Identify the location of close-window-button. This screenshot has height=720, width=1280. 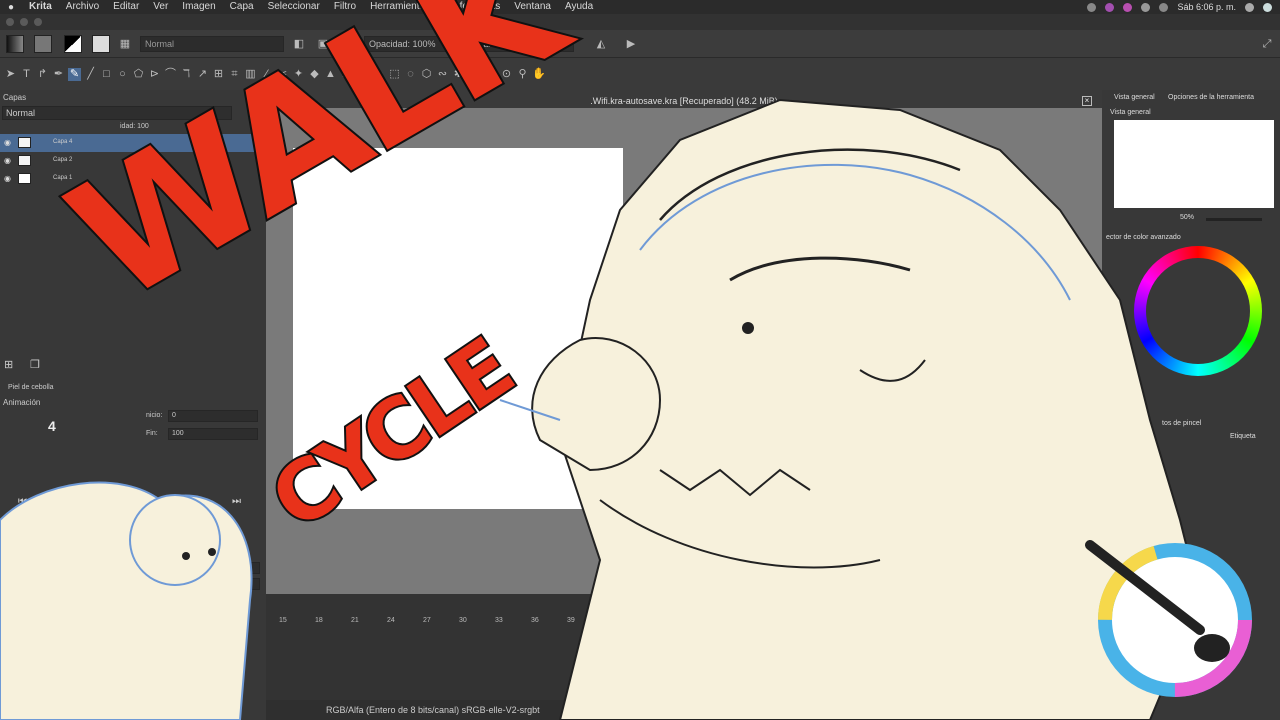
(10, 22).